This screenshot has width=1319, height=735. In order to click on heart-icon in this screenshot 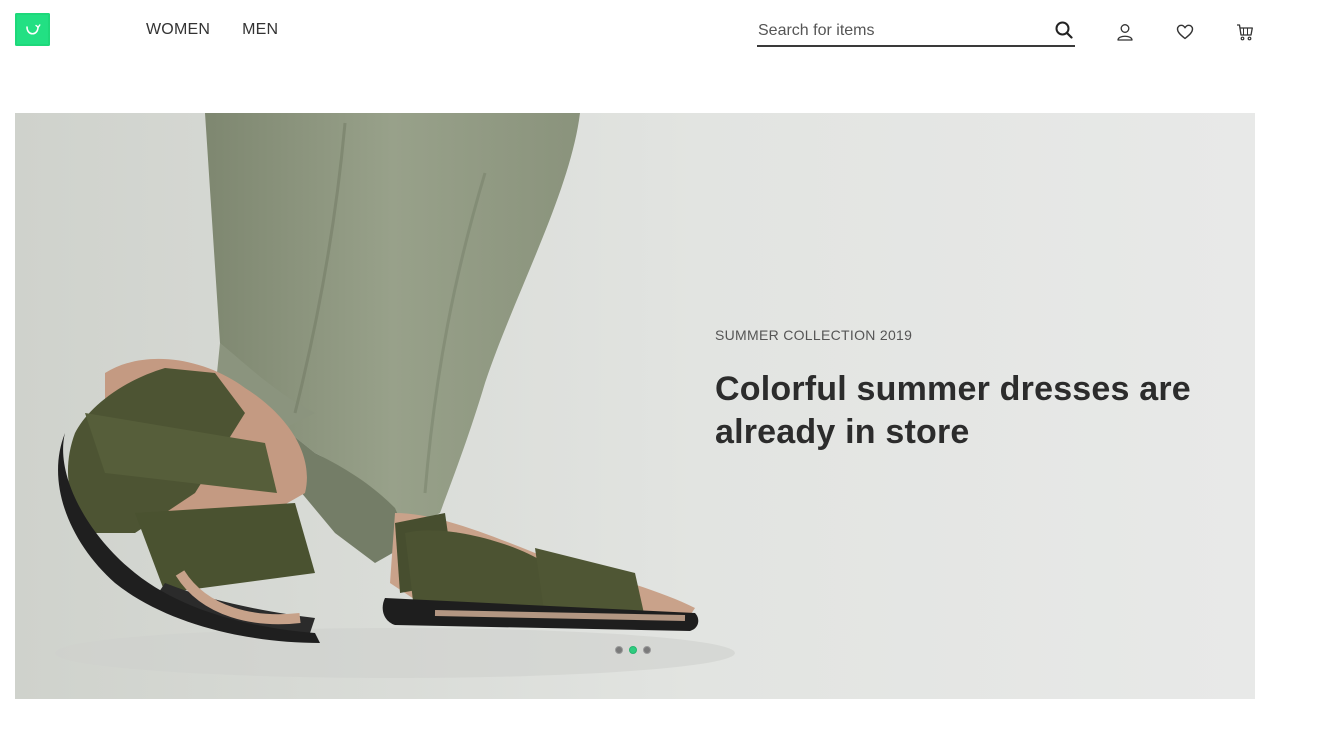, I will do `click(1185, 32)`.